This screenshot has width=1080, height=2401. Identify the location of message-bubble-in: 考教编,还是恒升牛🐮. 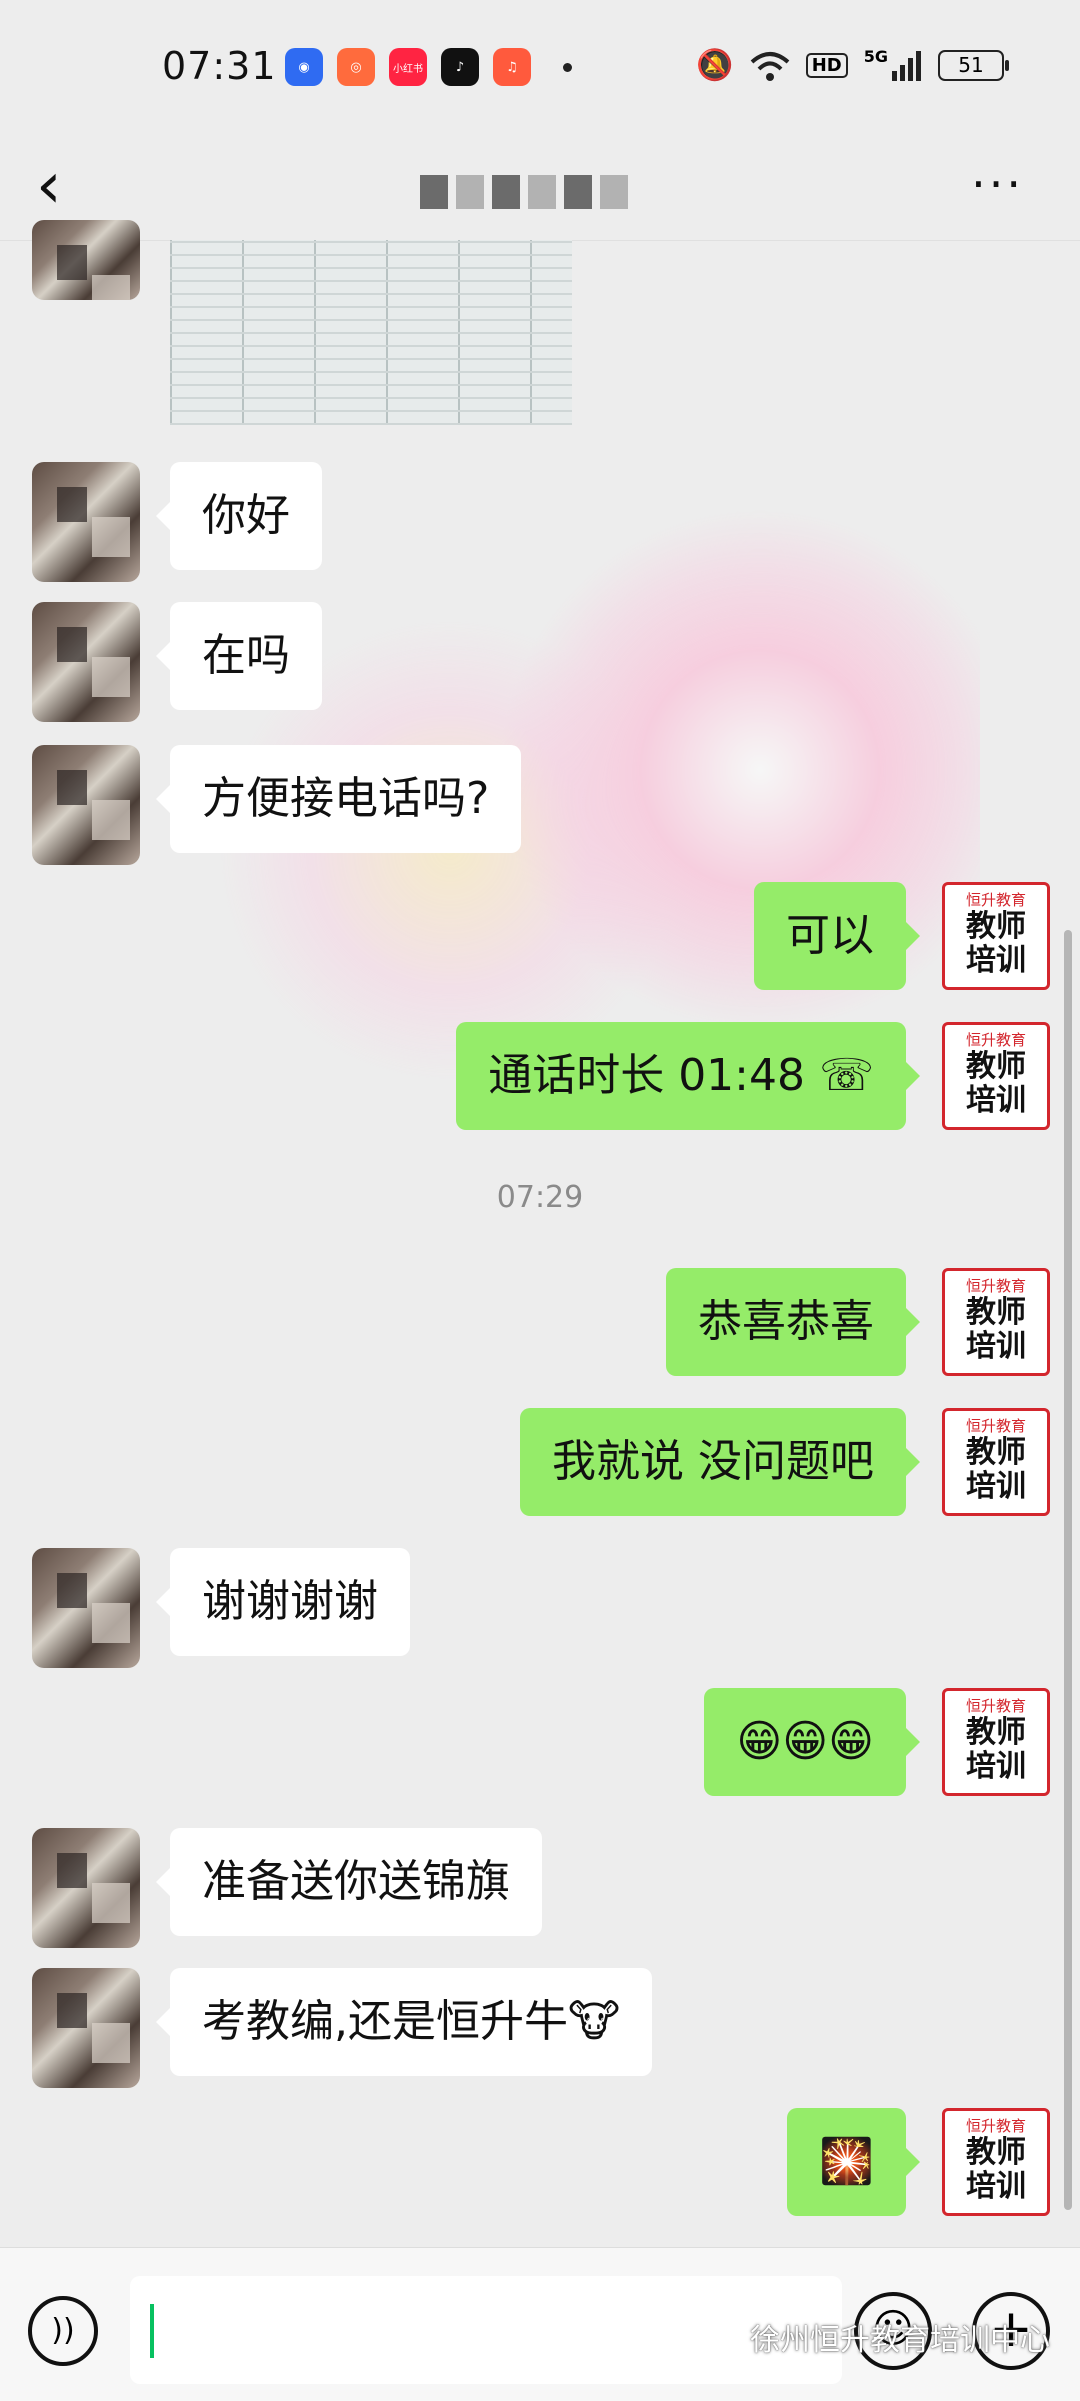
(404, 2022).